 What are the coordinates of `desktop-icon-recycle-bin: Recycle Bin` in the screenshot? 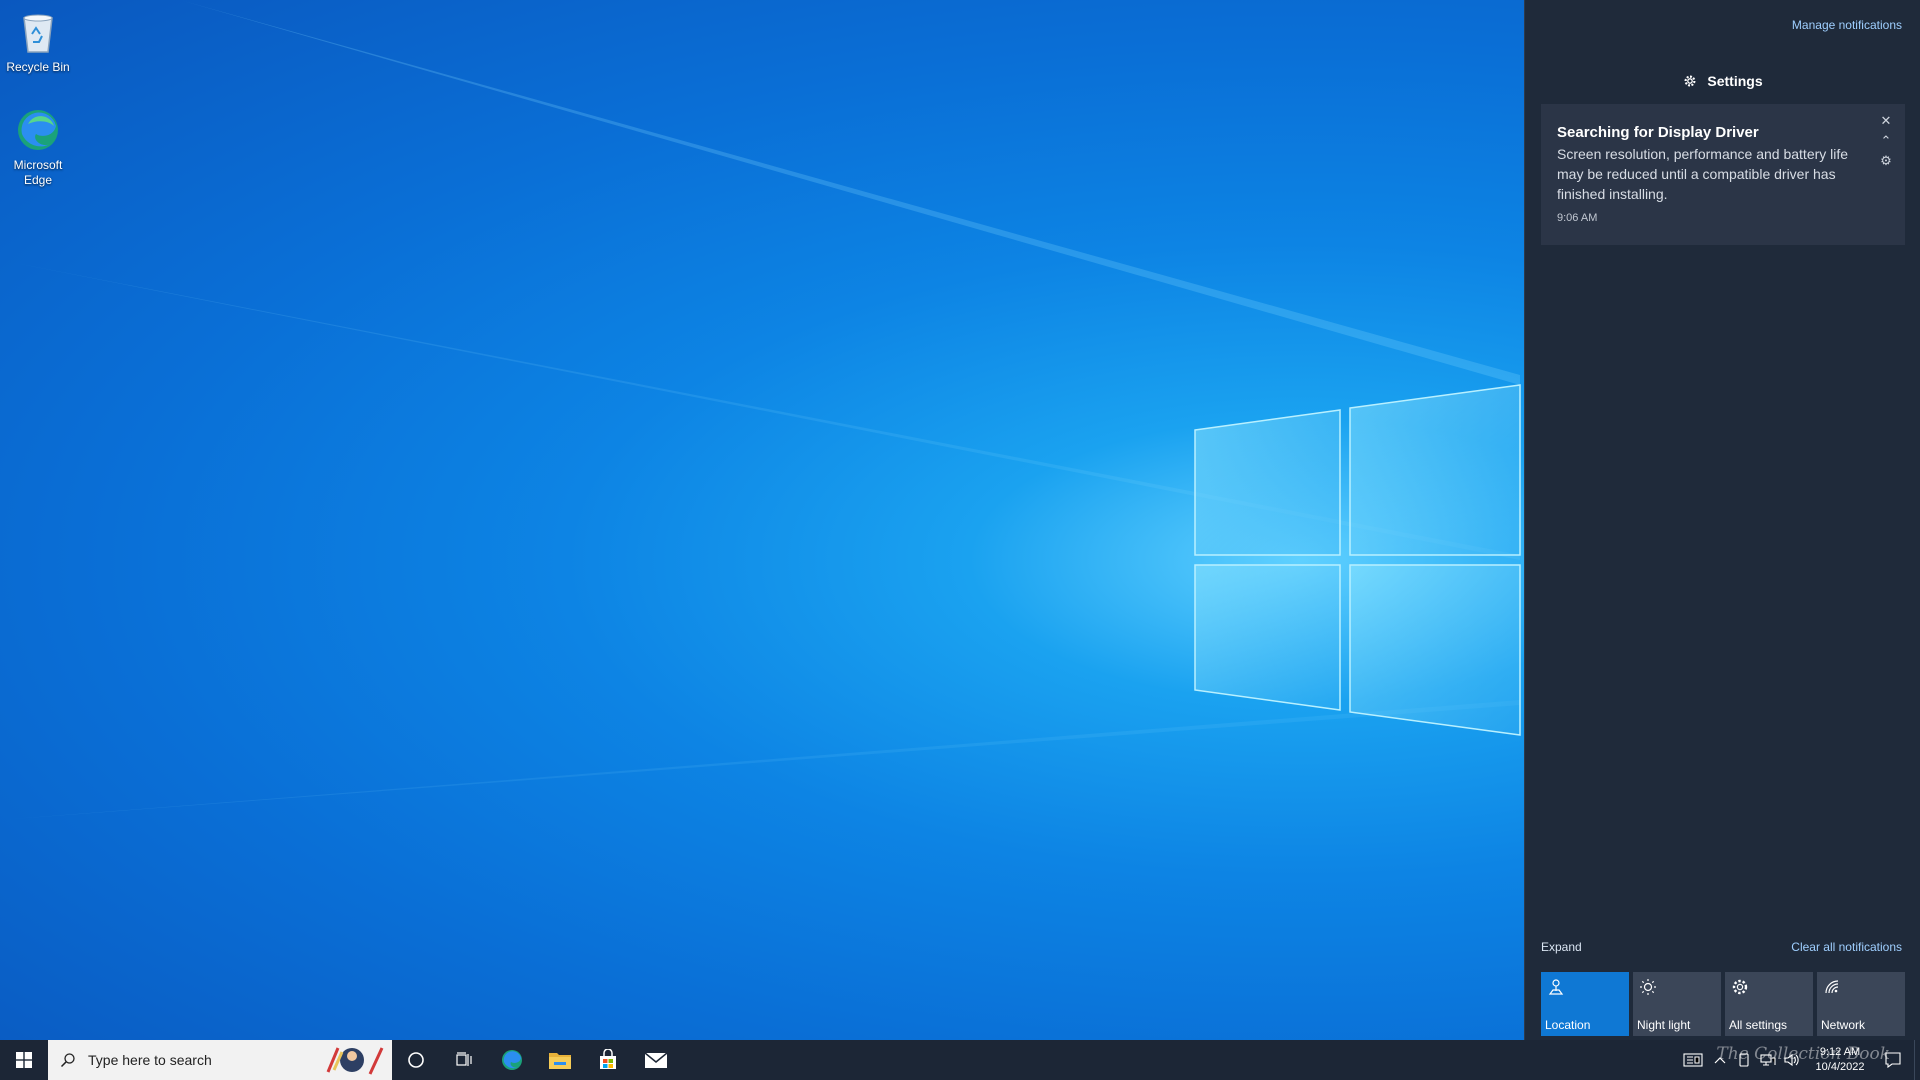 It's located at (38, 41).